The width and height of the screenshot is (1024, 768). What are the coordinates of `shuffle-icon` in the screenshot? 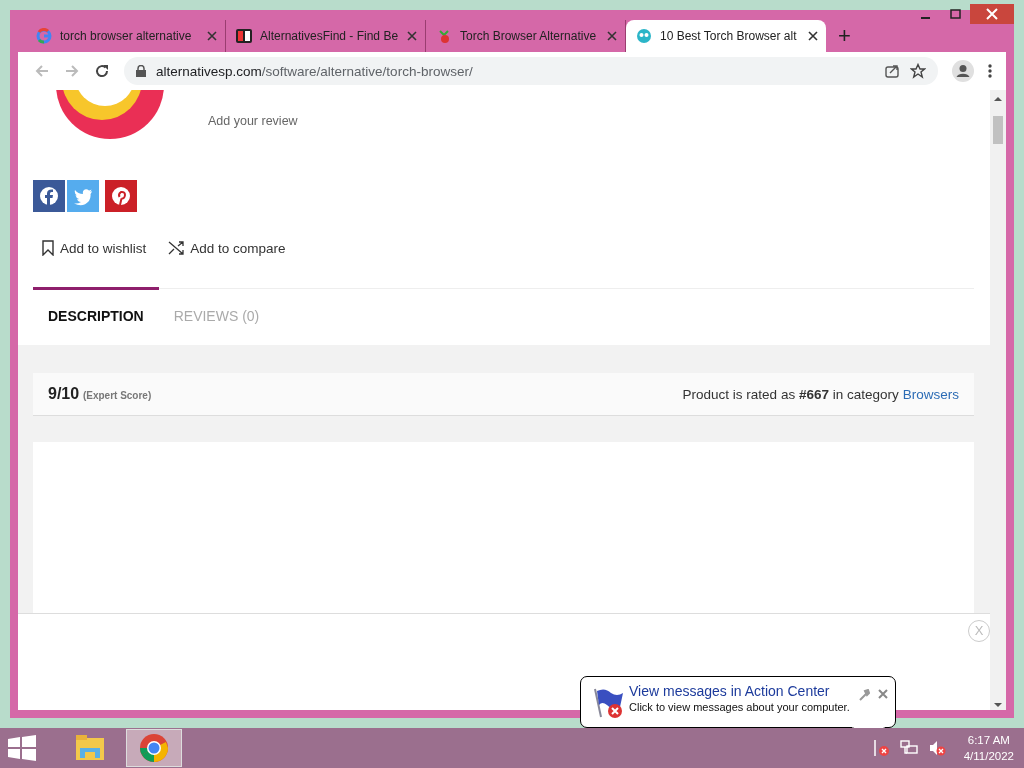 It's located at (176, 248).